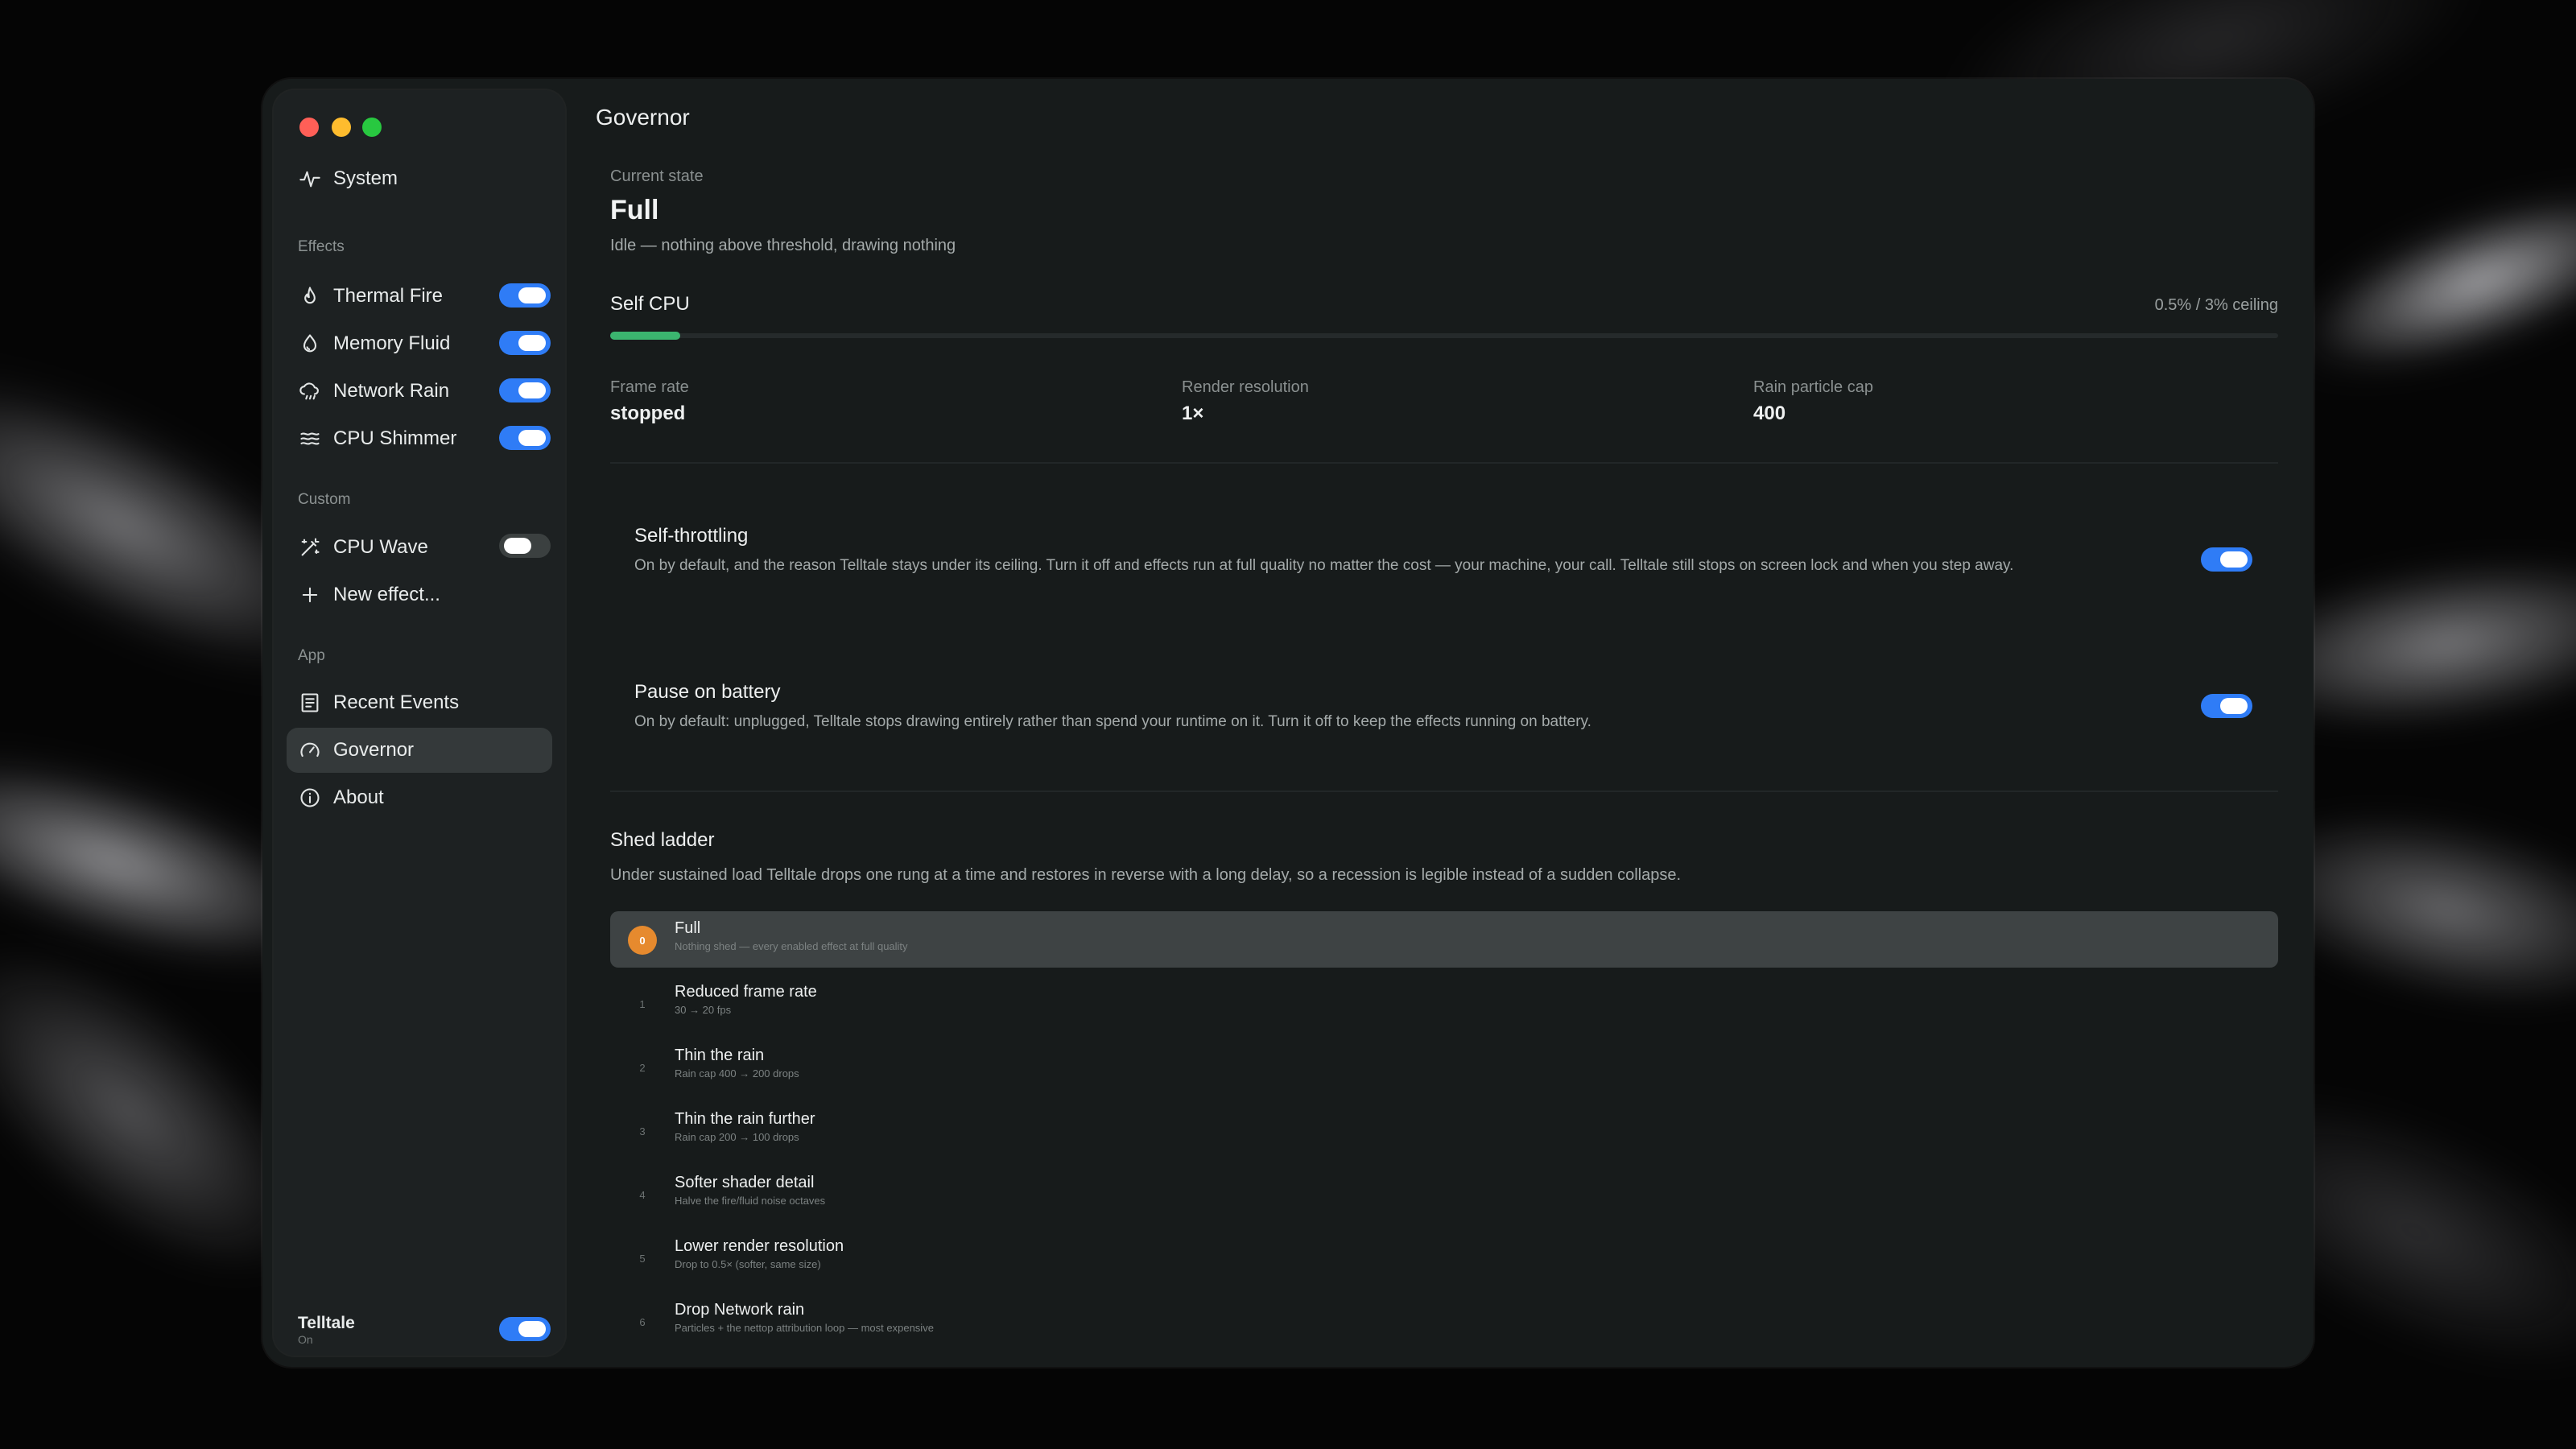 The width and height of the screenshot is (2576, 1449). What do you see at coordinates (748, 1264) in the screenshot?
I see `rung-subtitle: Drop to 0.5× (softer, same size)` at bounding box center [748, 1264].